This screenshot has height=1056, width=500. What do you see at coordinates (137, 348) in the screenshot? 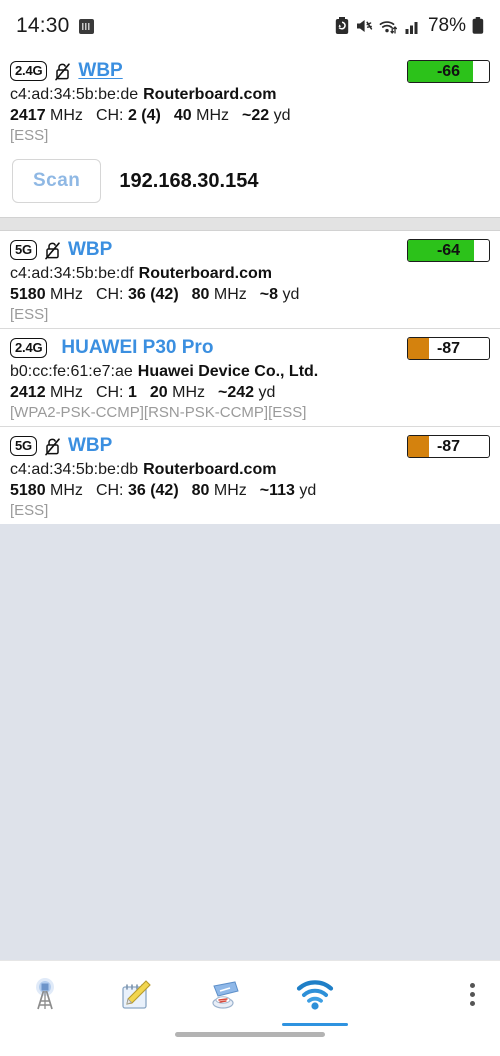
I see `network-ssid: HUAWEI P30 Pro` at bounding box center [137, 348].